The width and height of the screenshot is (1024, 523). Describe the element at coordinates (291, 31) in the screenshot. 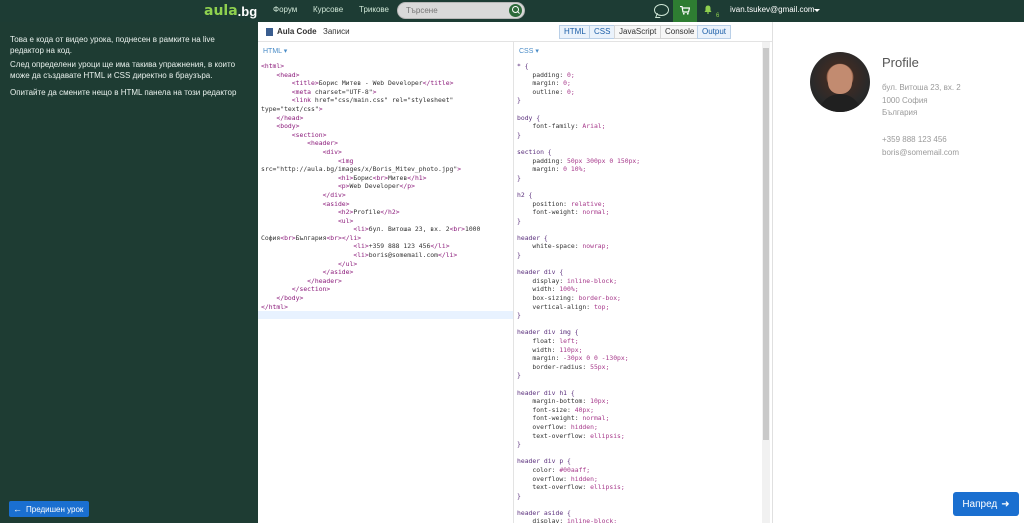

I see `aula-code-title: Aula Code` at that location.